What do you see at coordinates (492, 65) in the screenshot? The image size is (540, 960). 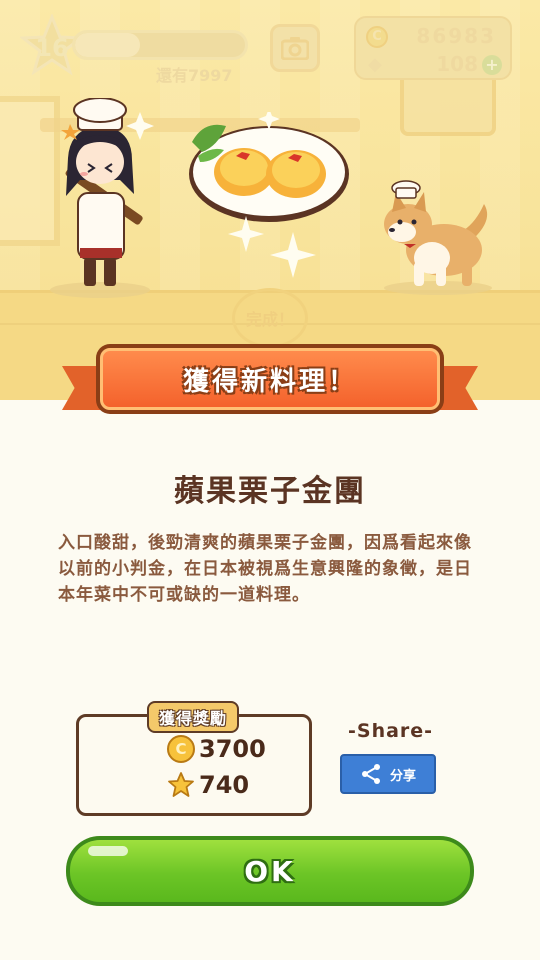 I see `add-gems-button: +` at bounding box center [492, 65].